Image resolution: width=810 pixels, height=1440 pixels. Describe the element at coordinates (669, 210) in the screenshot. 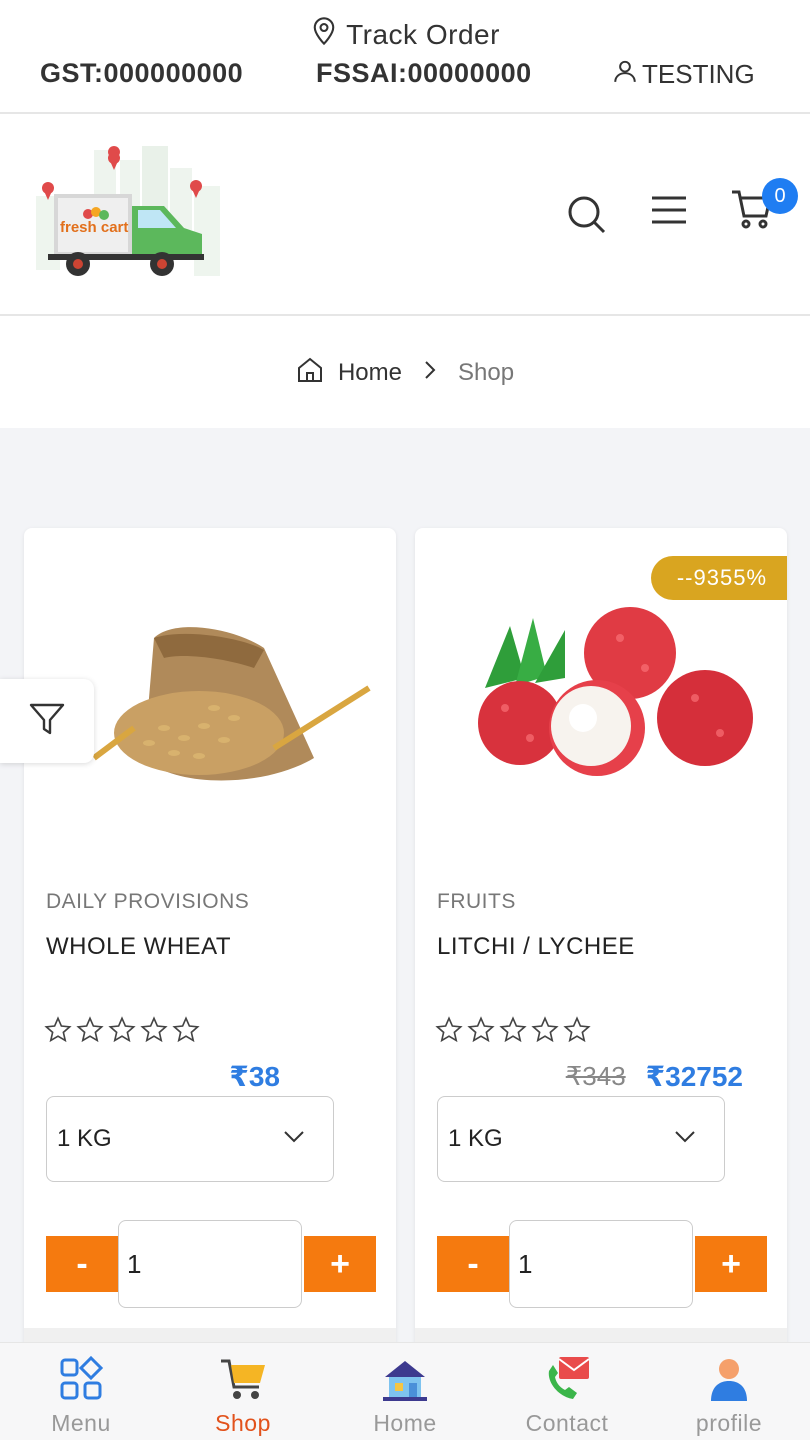

I see `hamburger-menu-button` at that location.